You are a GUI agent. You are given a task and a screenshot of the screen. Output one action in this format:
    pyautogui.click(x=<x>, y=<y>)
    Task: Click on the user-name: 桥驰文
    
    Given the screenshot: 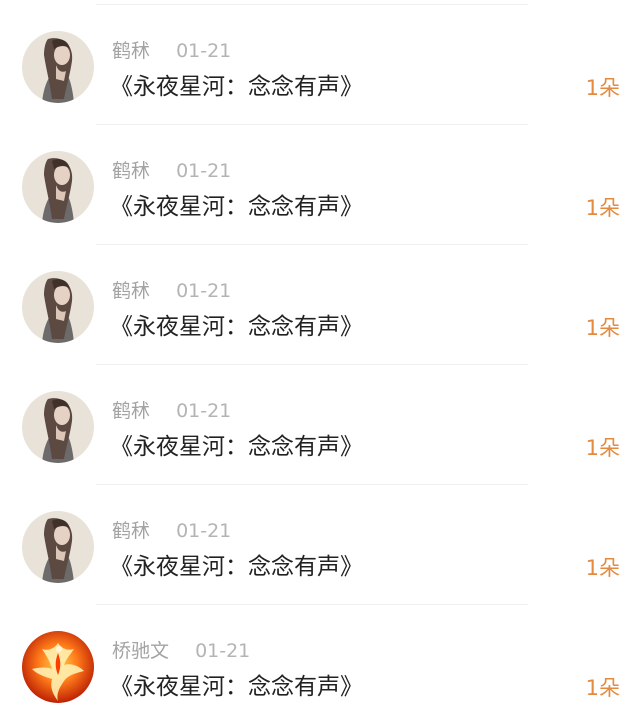 What is the action you would take?
    pyautogui.click(x=140, y=651)
    